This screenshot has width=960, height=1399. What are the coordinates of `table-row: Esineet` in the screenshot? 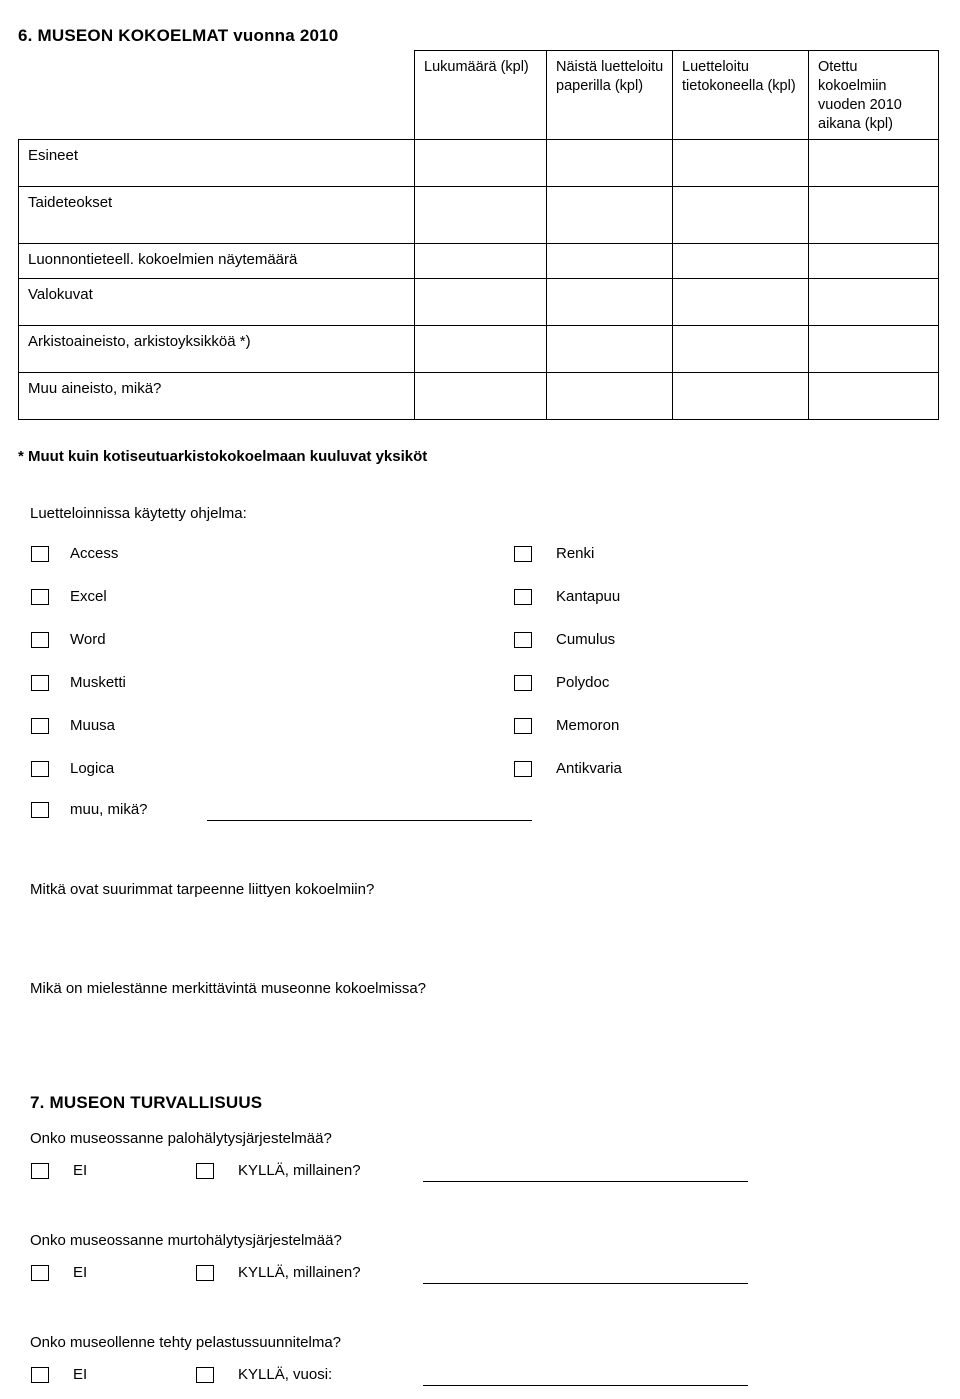 It's located at (478, 163).